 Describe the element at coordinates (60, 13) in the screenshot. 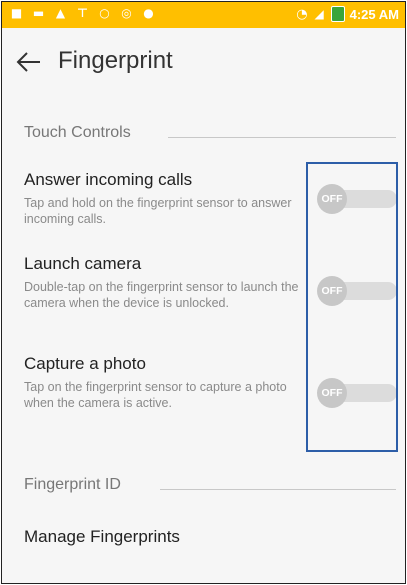

I see `alert-icon: ▲` at that location.